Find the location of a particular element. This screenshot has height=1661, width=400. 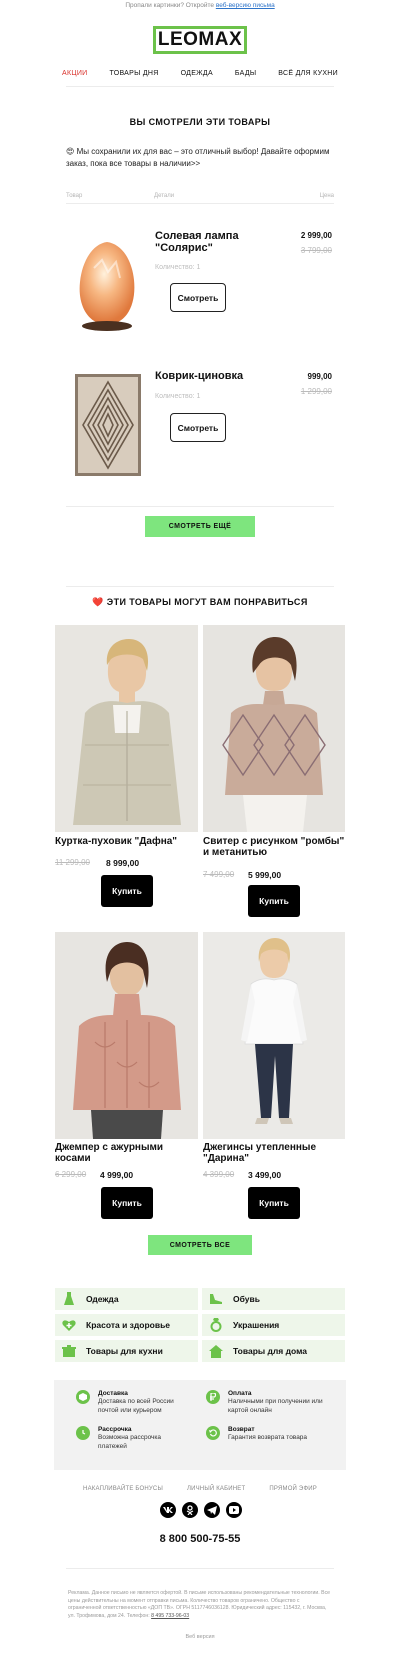

column-product: Товар is located at coordinates (74, 196).